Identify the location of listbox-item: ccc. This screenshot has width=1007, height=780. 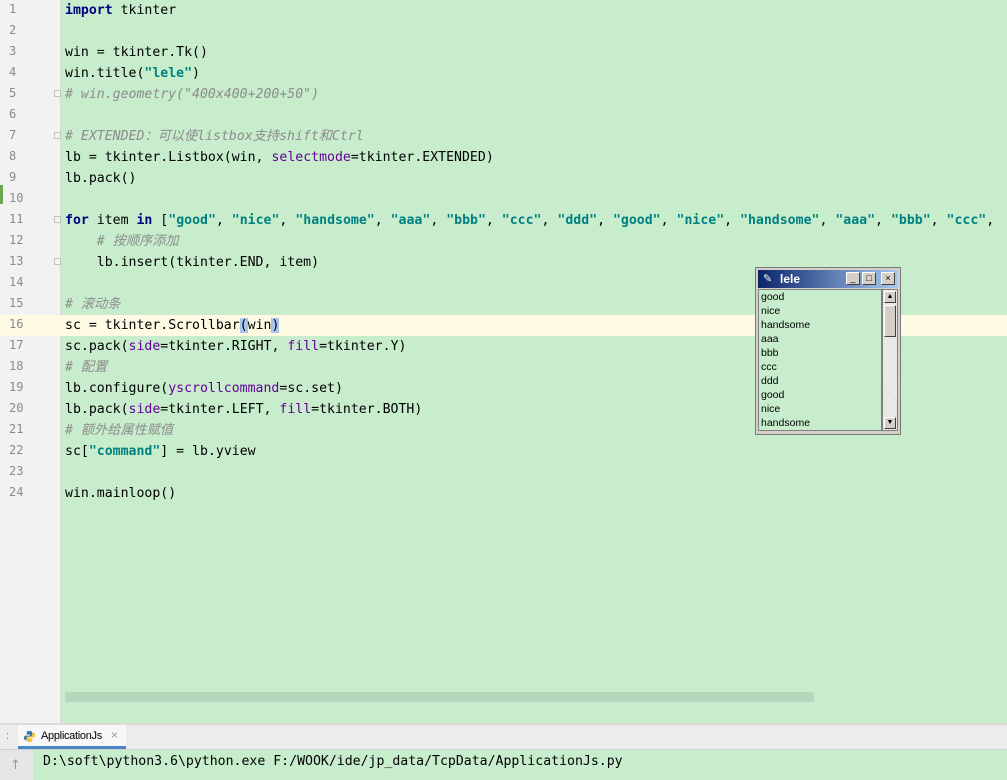
(820, 367).